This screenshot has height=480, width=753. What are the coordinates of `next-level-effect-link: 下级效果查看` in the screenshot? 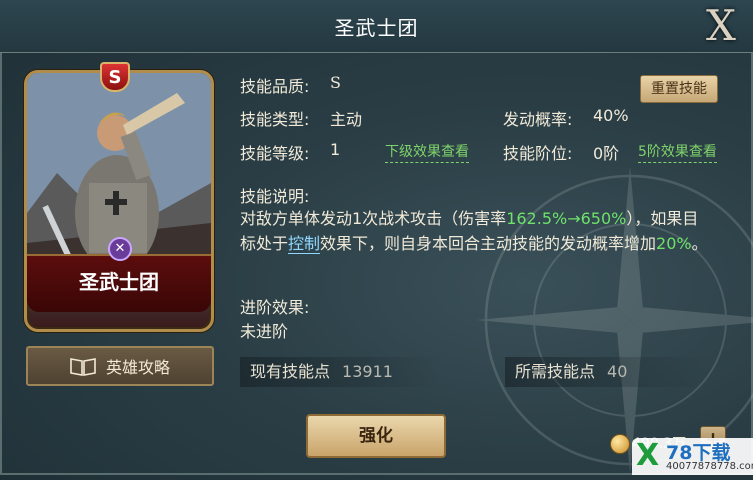 It's located at (427, 152).